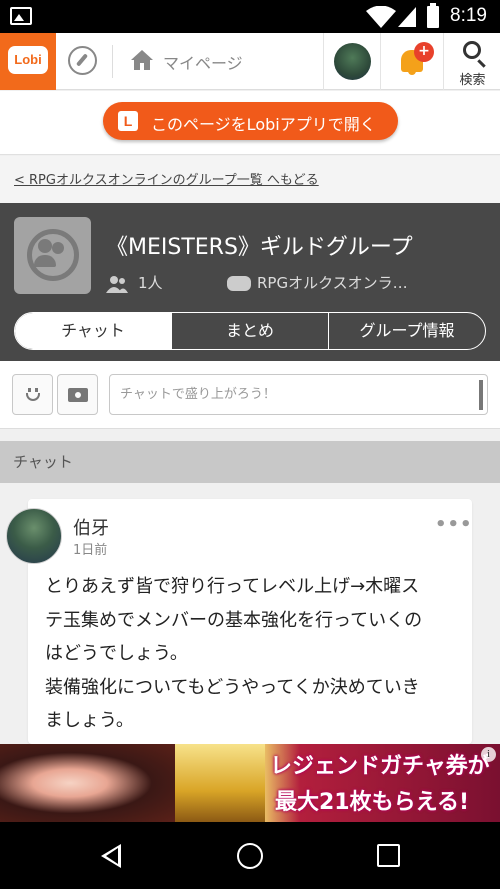 This screenshot has width=500, height=889. What do you see at coordinates (166, 178) in the screenshot?
I see `back-to-group-list-link: < RPGオルクスオンラインのグループ一覧 へもどる` at bounding box center [166, 178].